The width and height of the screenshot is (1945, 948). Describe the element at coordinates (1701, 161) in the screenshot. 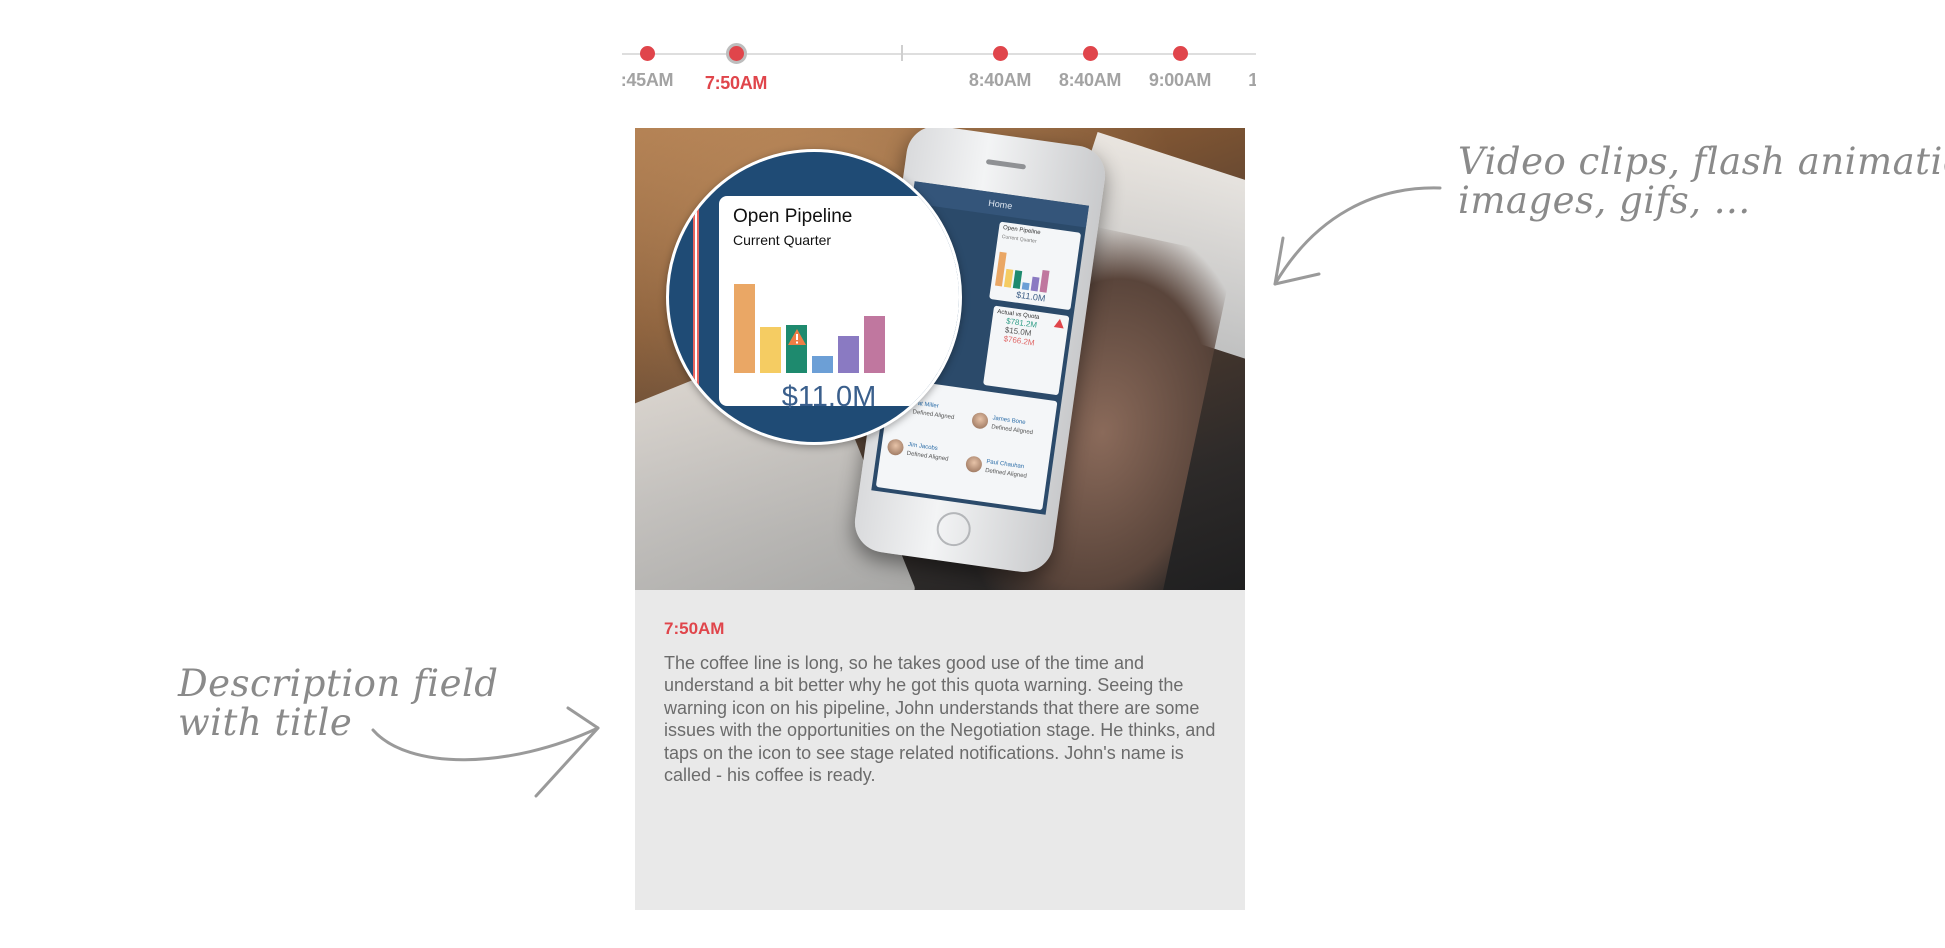

I see `annotation-media-line: Video clips, flash animations,` at that location.